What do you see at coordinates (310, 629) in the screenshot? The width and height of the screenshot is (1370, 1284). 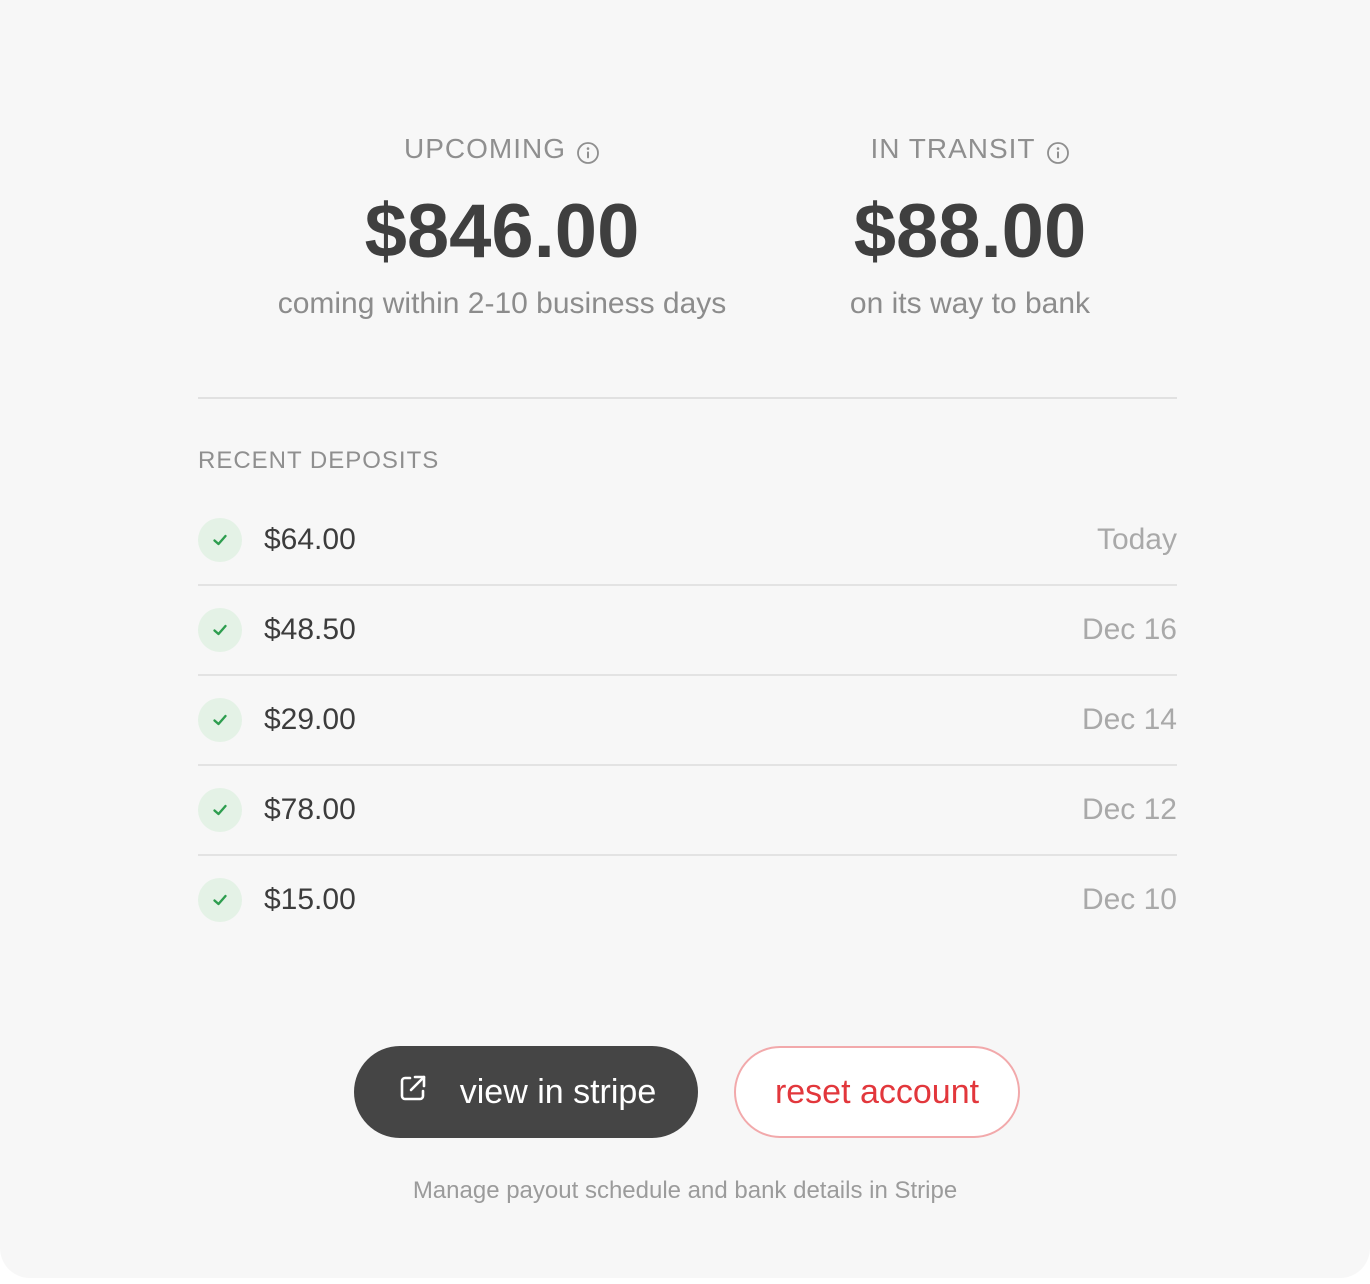 I see `deposit-amount: $48.50` at bounding box center [310, 629].